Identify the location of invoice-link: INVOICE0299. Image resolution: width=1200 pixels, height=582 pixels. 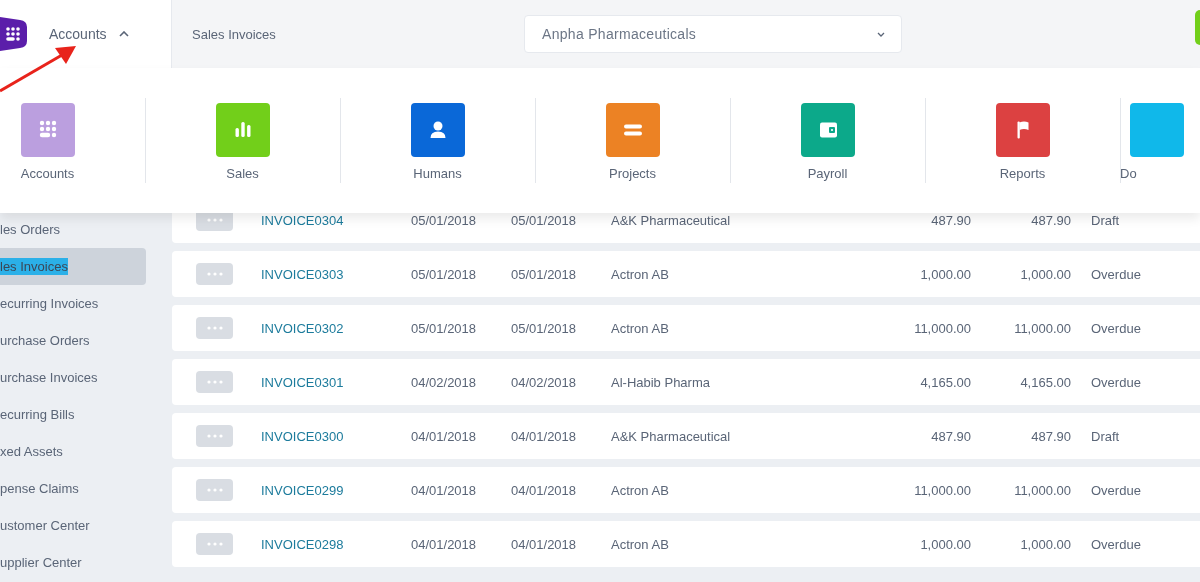
(302, 490).